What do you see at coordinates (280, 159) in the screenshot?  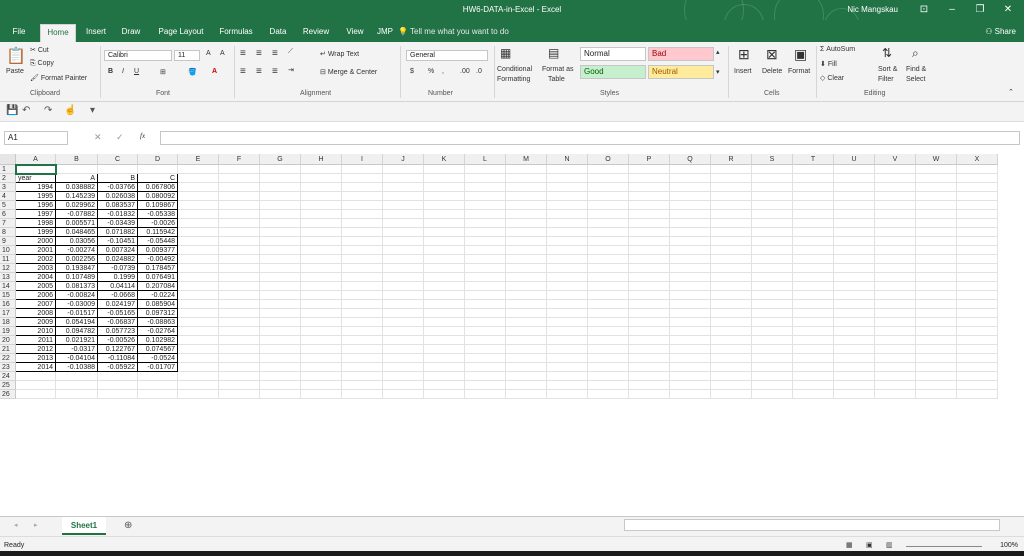 I see `column-header: G` at bounding box center [280, 159].